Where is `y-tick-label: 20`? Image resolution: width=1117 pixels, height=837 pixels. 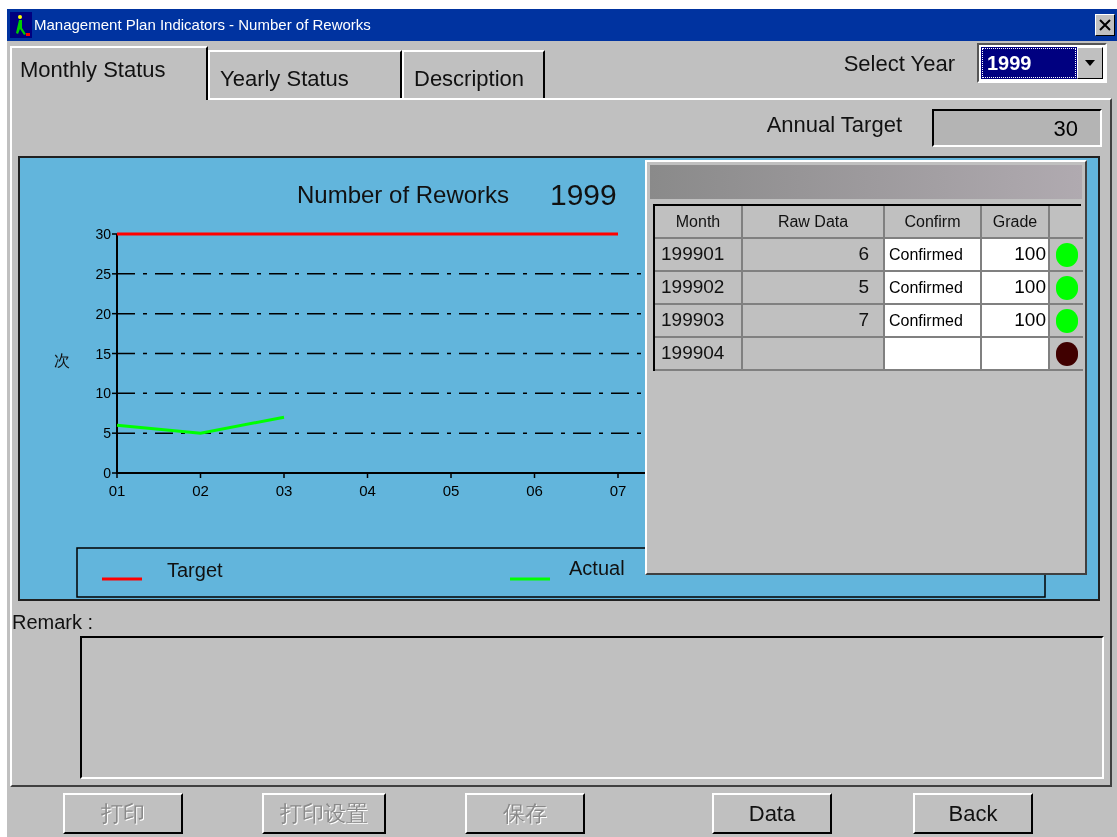 y-tick-label: 20 is located at coordinates (103, 313).